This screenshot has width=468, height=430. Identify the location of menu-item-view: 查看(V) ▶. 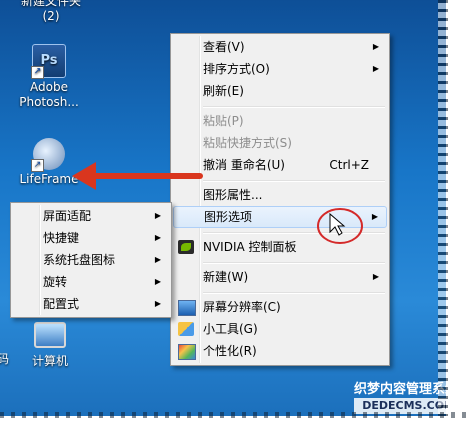
(280, 47).